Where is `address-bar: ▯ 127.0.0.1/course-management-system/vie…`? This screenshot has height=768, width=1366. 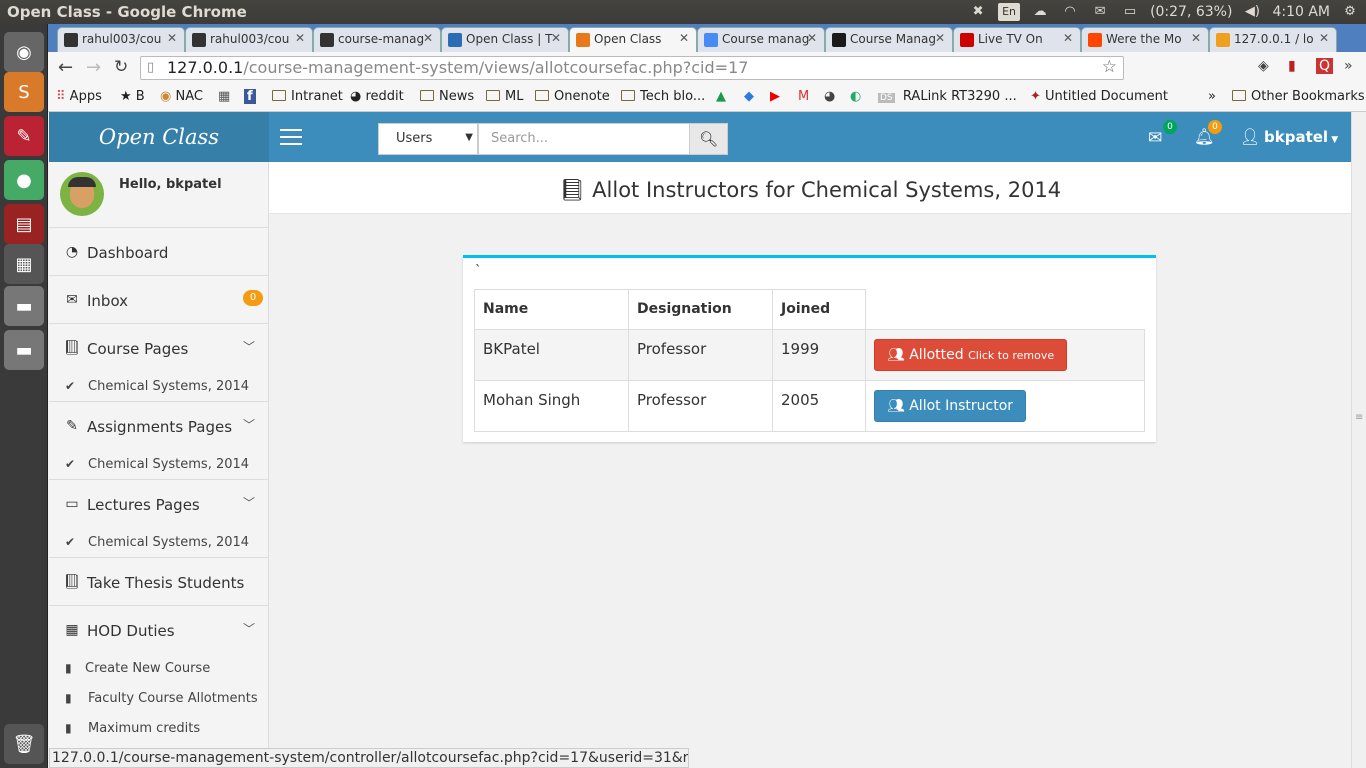 address-bar: ▯ 127.0.0.1/course-management-system/vie… is located at coordinates (632, 68).